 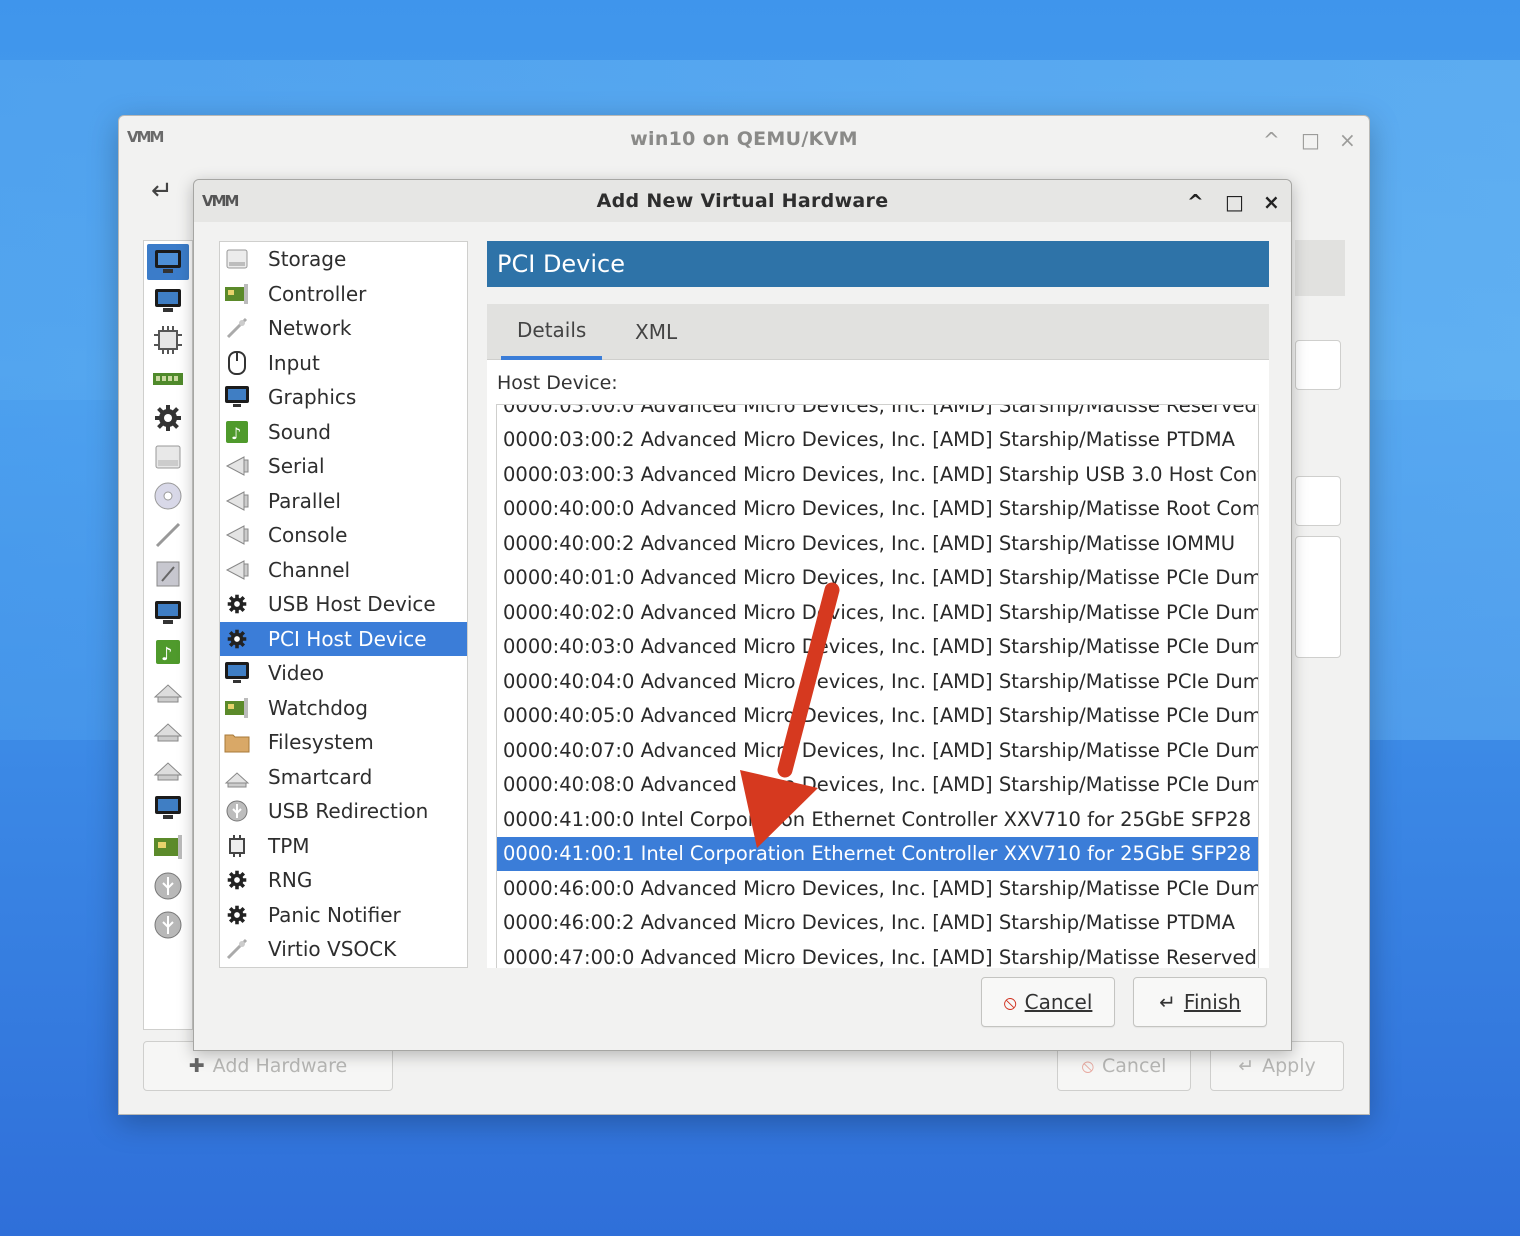 I want to click on main-cancel-label: Cancel, so click(x=1134, y=1066).